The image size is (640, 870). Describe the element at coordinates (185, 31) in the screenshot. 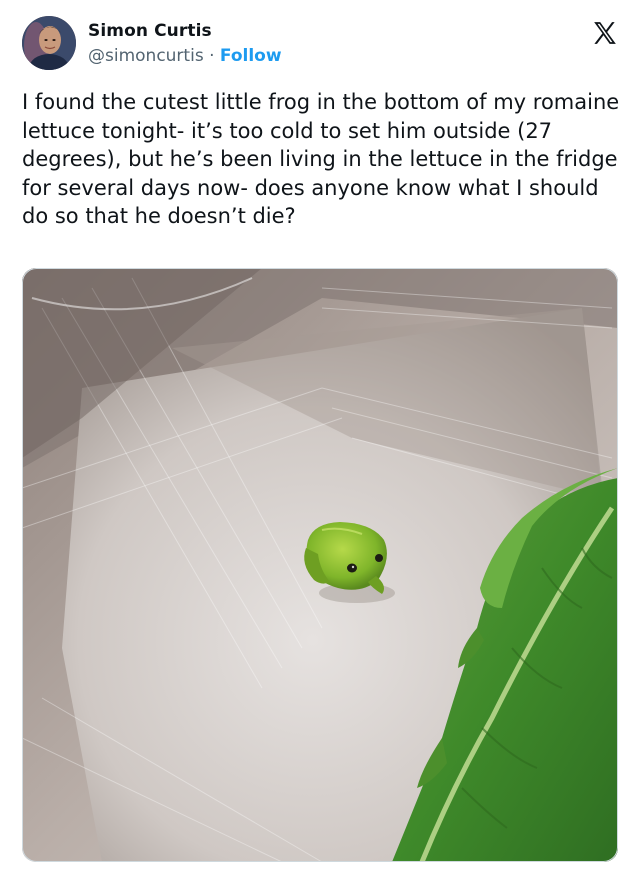

I see `display-name: Simon Curtis` at that location.